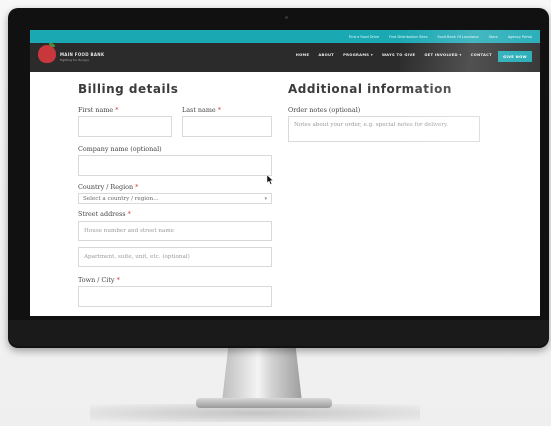 The height and width of the screenshot is (426, 551). What do you see at coordinates (104, 214) in the screenshot?
I see `street-label: Street address *` at bounding box center [104, 214].